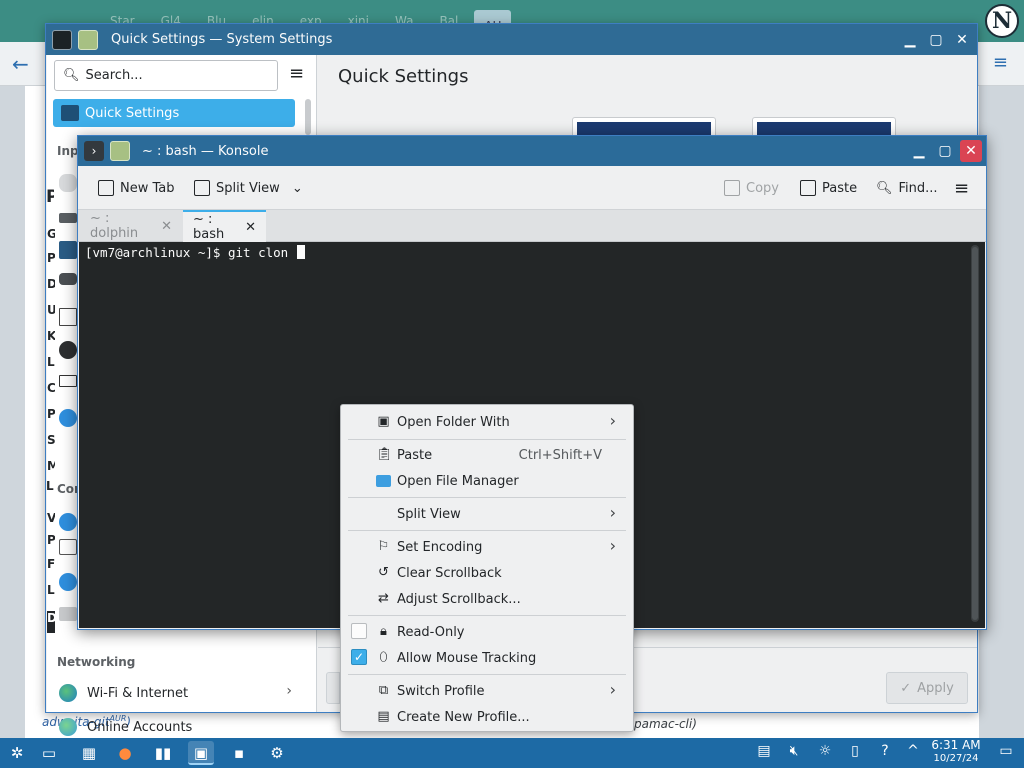 This screenshot has height=768, width=1024. Describe the element at coordinates (383, 546) in the screenshot. I see `flag-icon: ⚐` at that location.